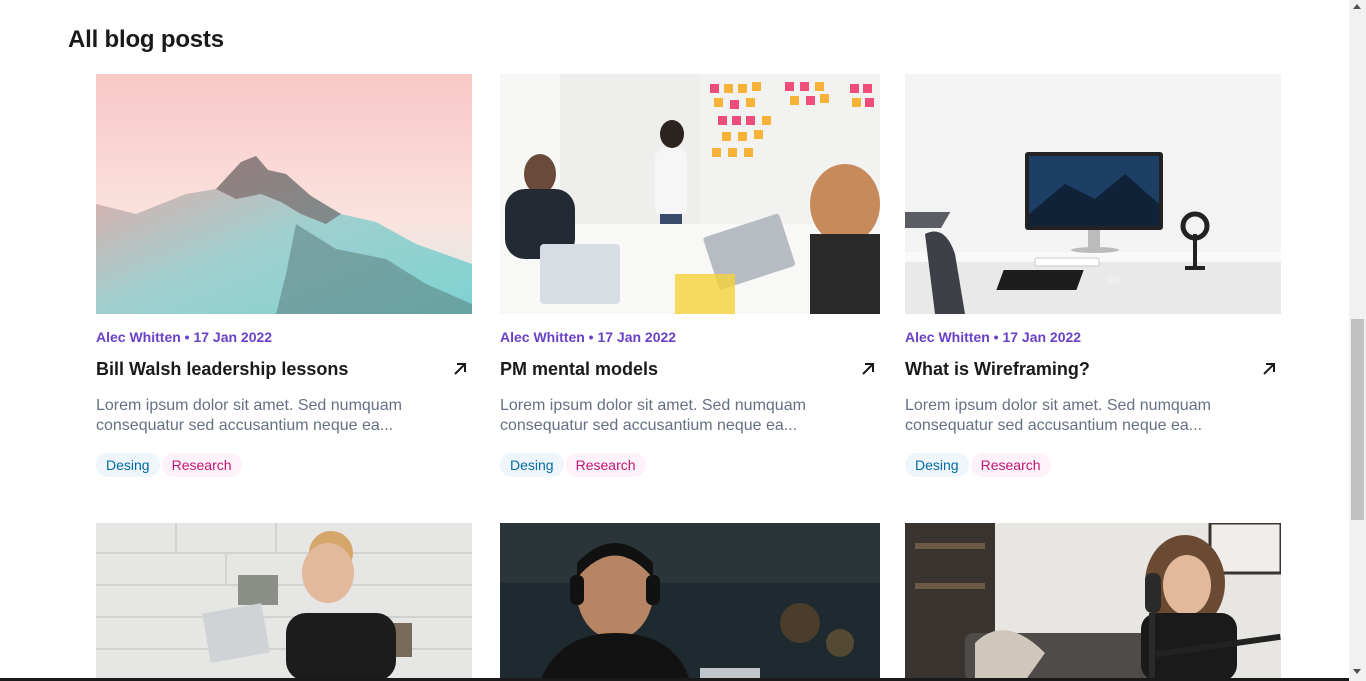 This screenshot has width=1366, height=681. What do you see at coordinates (1093, 194) in the screenshot?
I see `post-image-desk` at bounding box center [1093, 194].